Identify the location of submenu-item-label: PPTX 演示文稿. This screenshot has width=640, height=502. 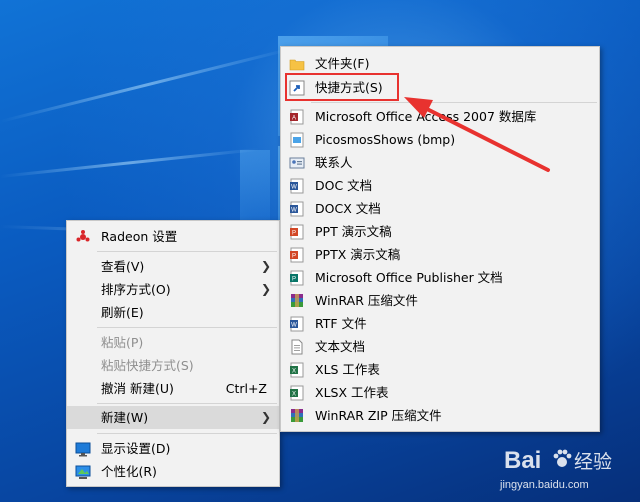
(358, 254).